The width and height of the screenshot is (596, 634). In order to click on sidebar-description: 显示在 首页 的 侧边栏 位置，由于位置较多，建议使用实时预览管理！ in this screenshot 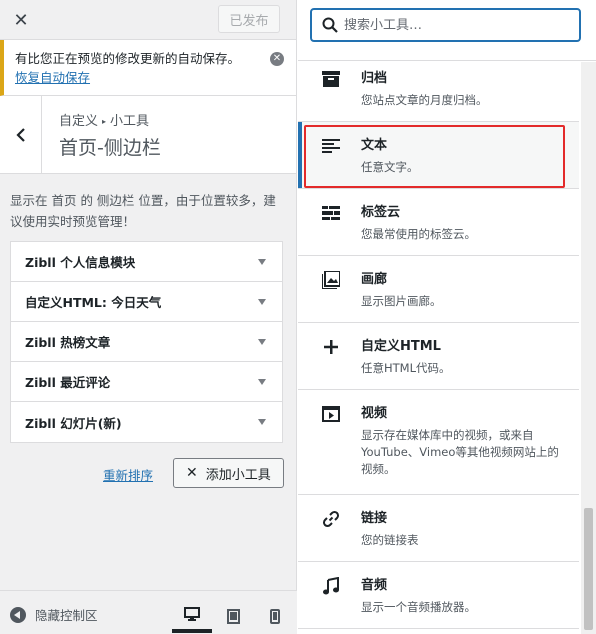, I will do `click(143, 211)`.